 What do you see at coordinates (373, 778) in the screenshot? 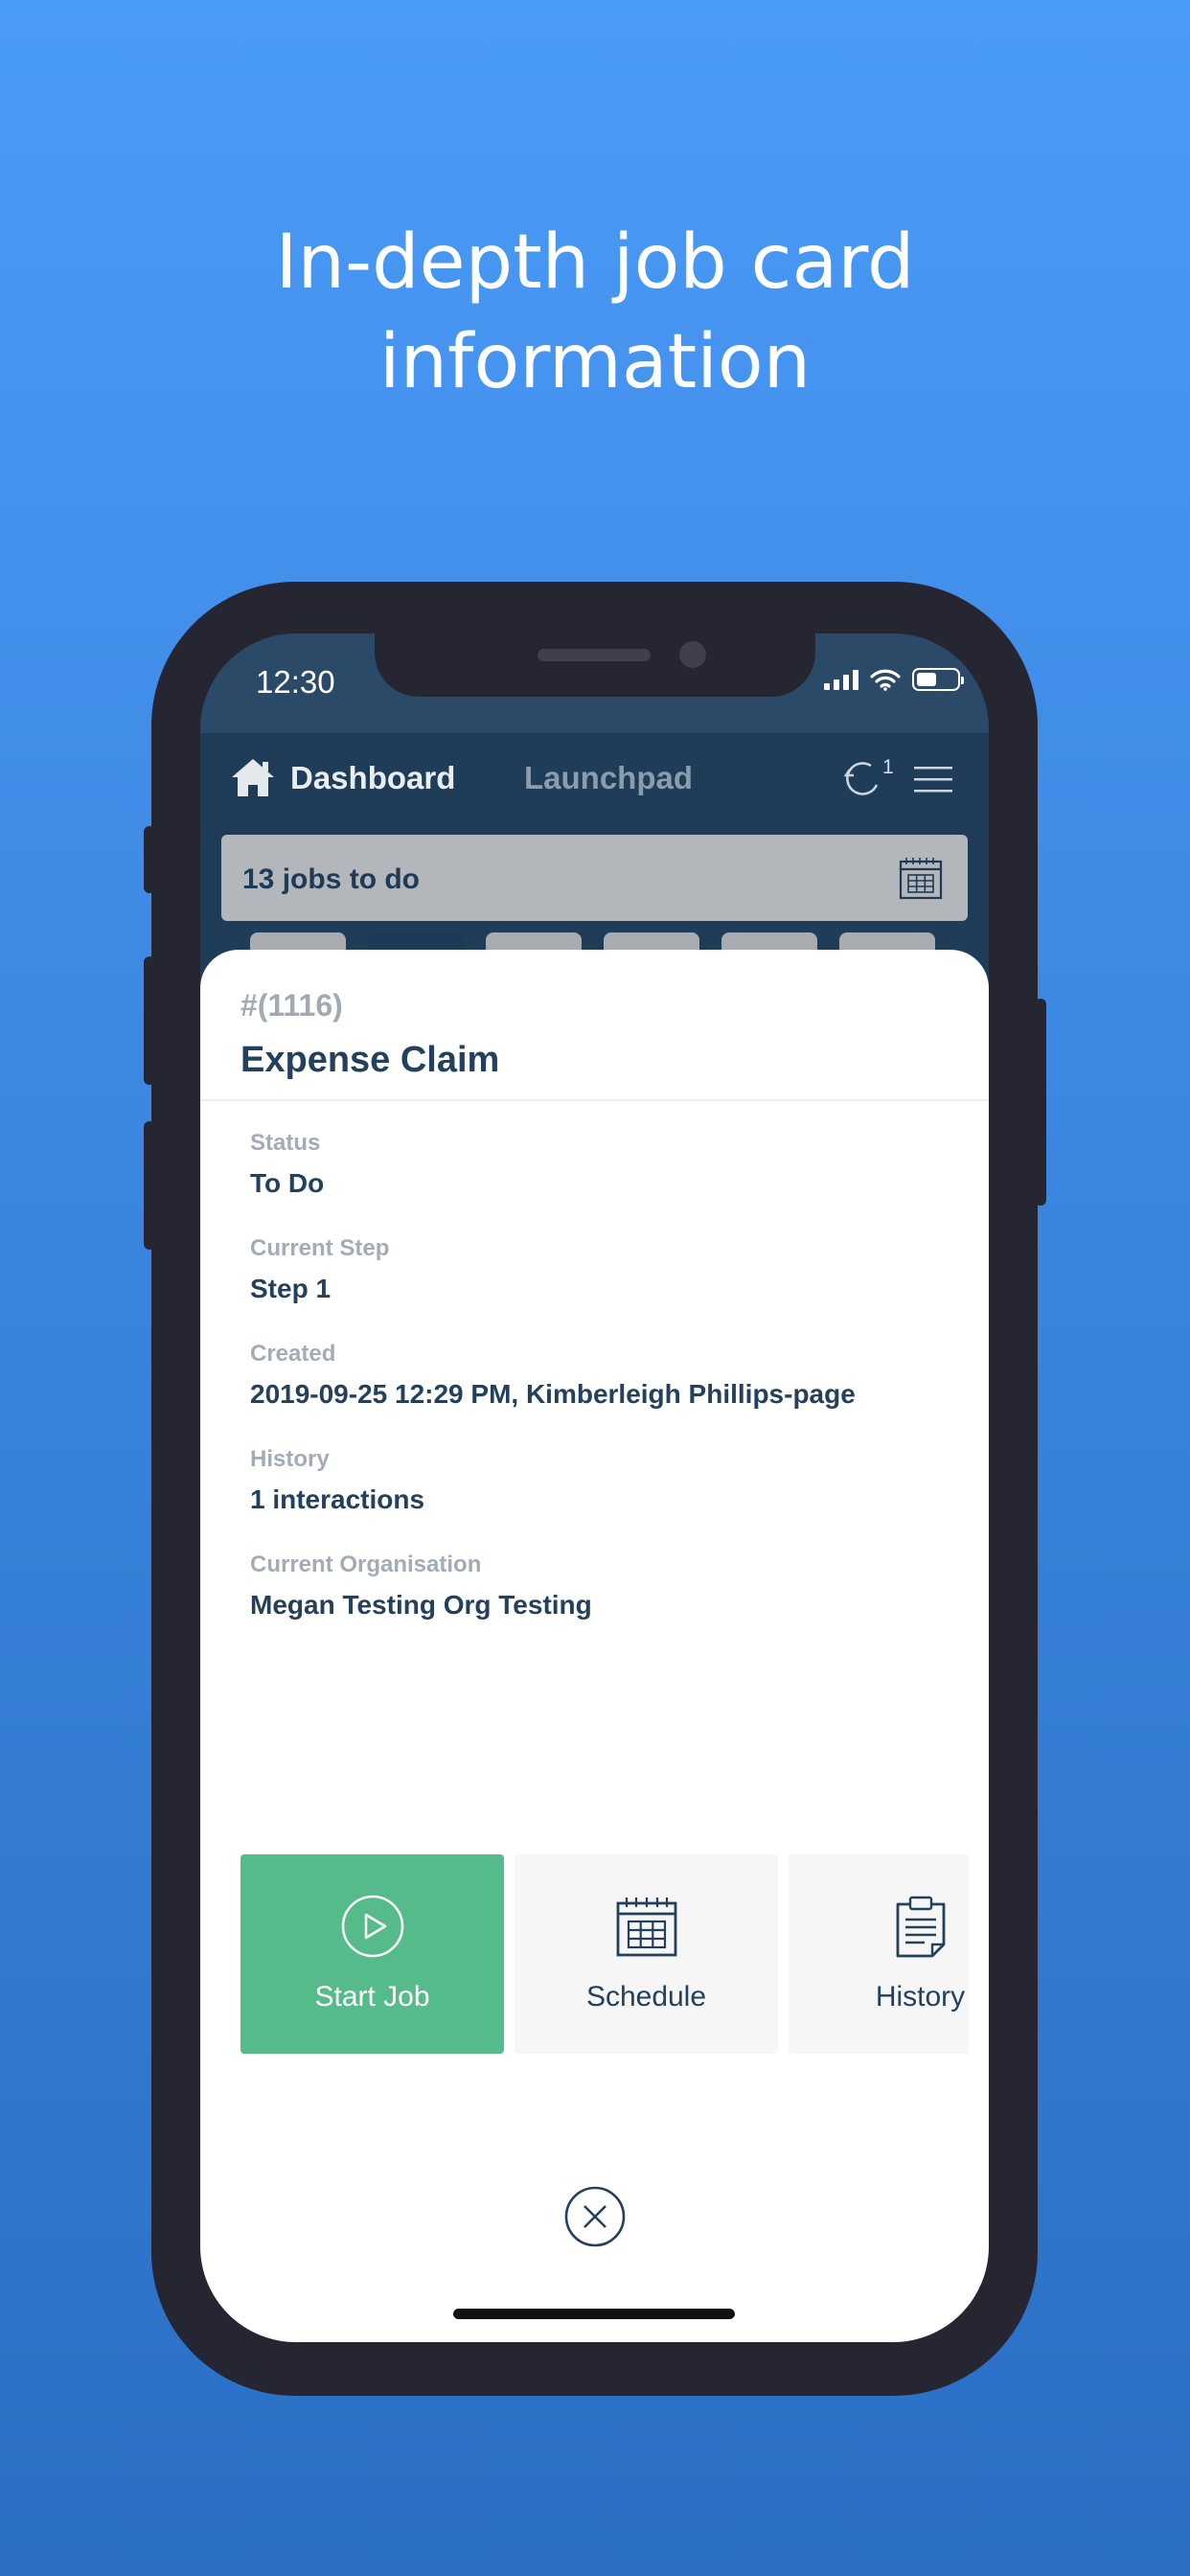
I see `nav-dashboard: Dashboard` at bounding box center [373, 778].